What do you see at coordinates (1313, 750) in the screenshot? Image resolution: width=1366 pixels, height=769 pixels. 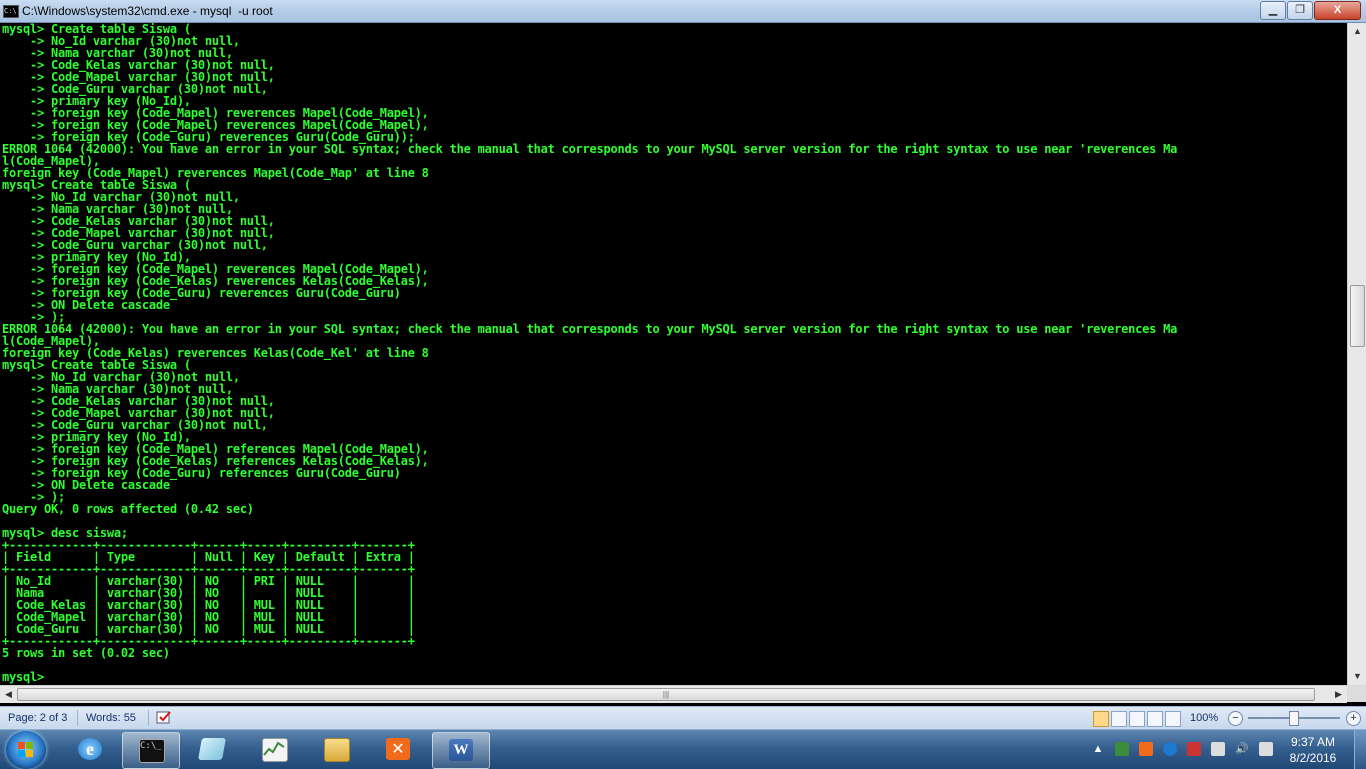 I see `system-clock: 9:37 AM 8/2/2016` at bounding box center [1313, 750].